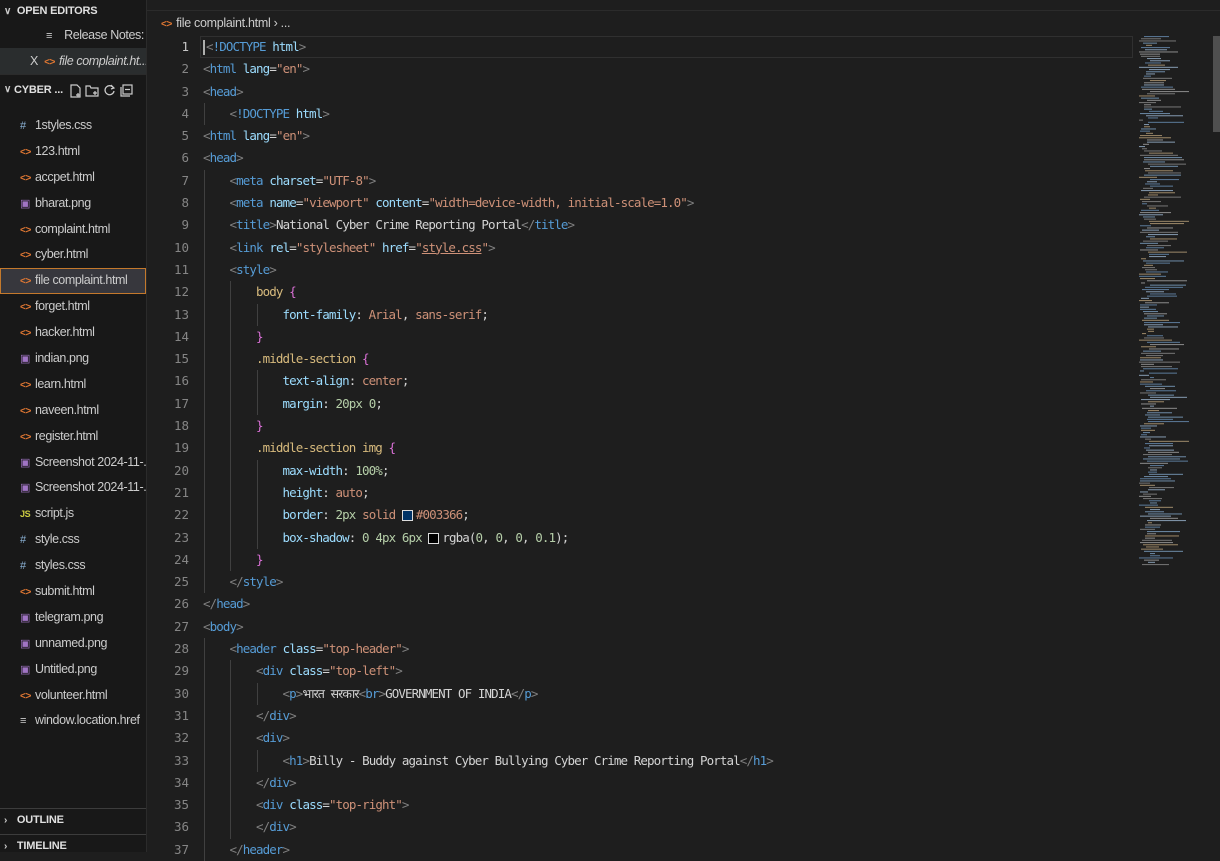 Image resolution: width=1220 pixels, height=861 pixels. Describe the element at coordinates (185, 225) in the screenshot. I see `line-number: 9` at that location.